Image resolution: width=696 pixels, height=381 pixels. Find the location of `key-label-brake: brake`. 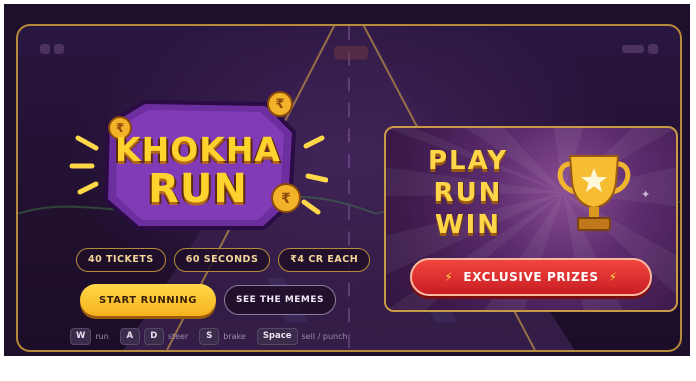

key-label-brake: brake is located at coordinates (234, 336).